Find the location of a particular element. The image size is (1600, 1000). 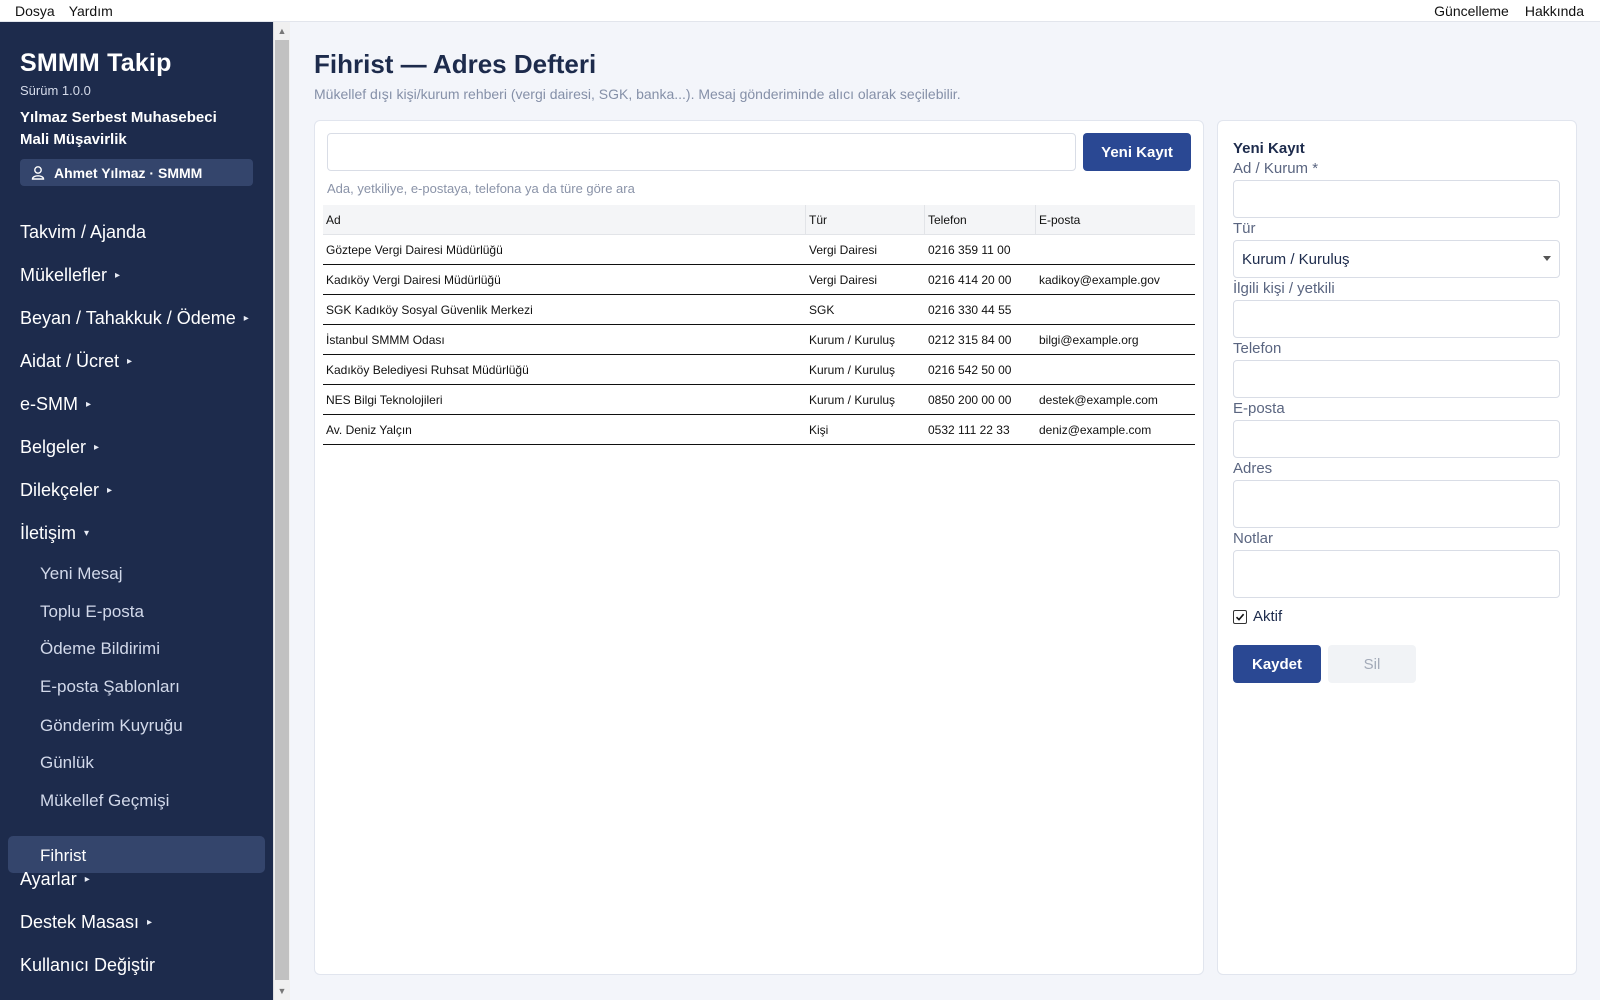

search-input is located at coordinates (701, 152).